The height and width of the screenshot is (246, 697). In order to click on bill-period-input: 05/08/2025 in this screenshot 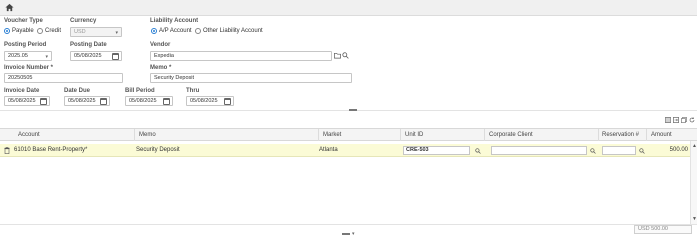, I will do `click(149, 101)`.